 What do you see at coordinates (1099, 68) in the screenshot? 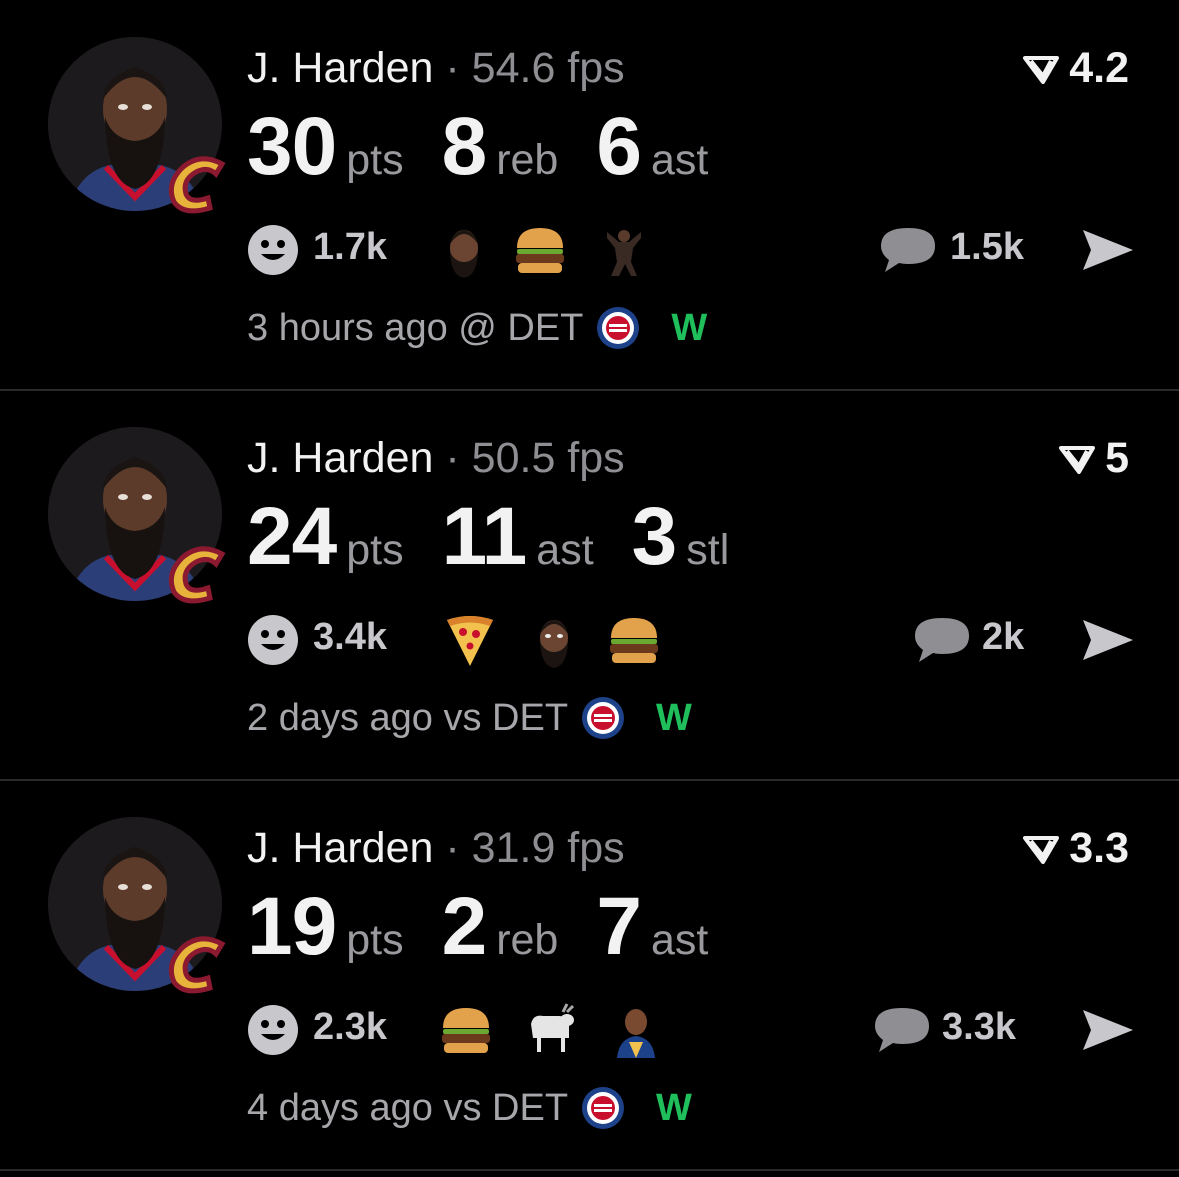
I see `rating-value: 4.2` at bounding box center [1099, 68].